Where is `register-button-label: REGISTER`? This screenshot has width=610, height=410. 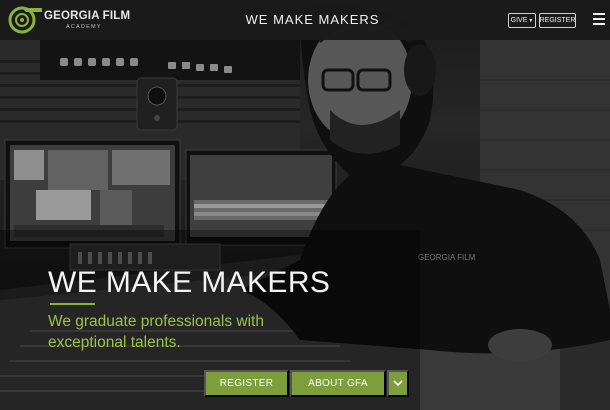
register-button-label: REGISTER is located at coordinates (246, 383).